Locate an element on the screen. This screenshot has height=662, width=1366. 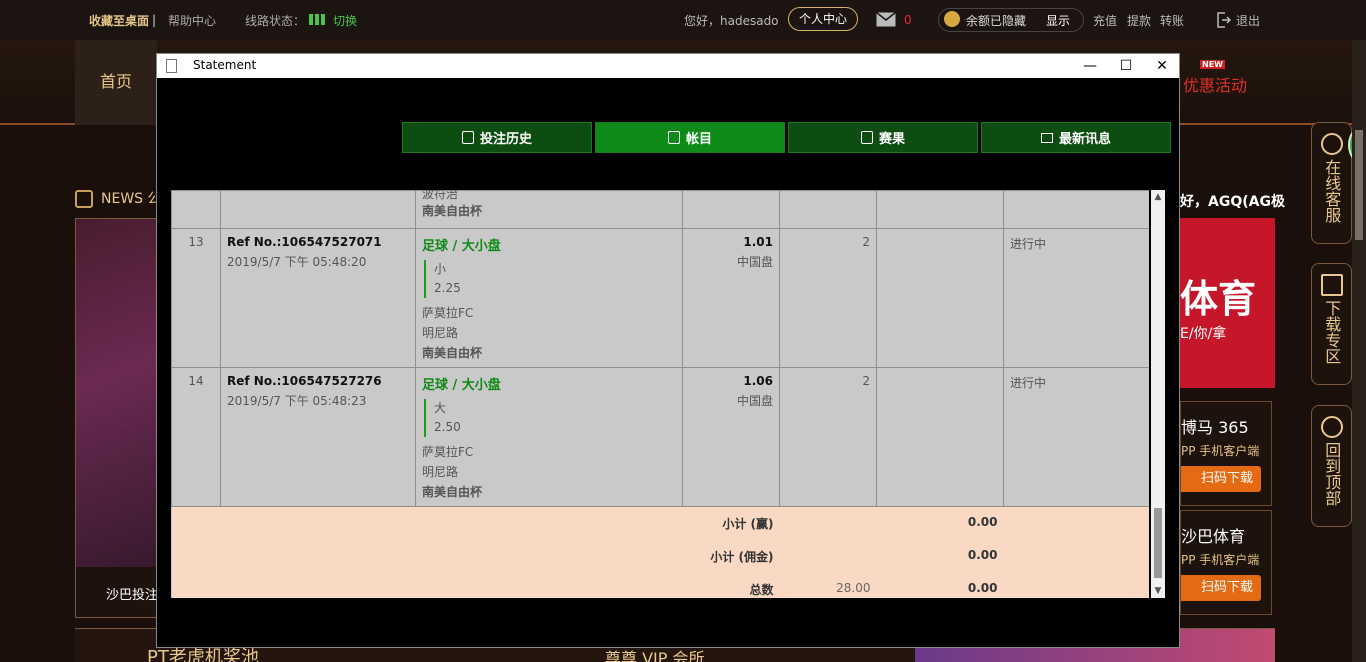
nav-promotions: 优惠活动 is located at coordinates (1215, 84).